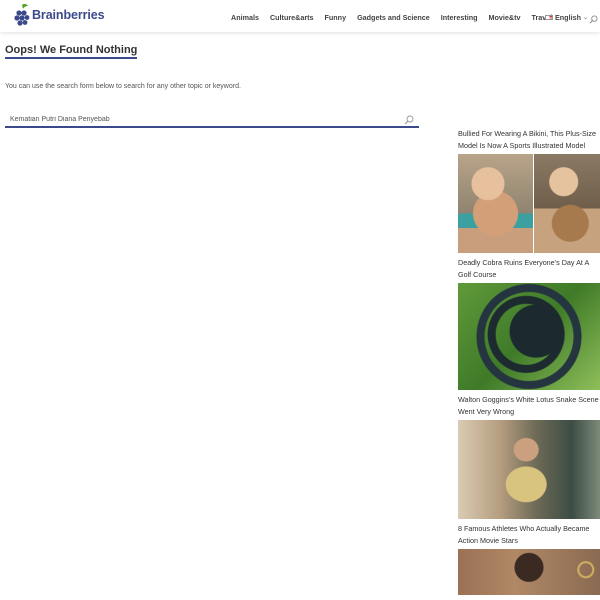 Image resolution: width=600 pixels, height=600 pixels. I want to click on us-flag-icon, so click(549, 17).